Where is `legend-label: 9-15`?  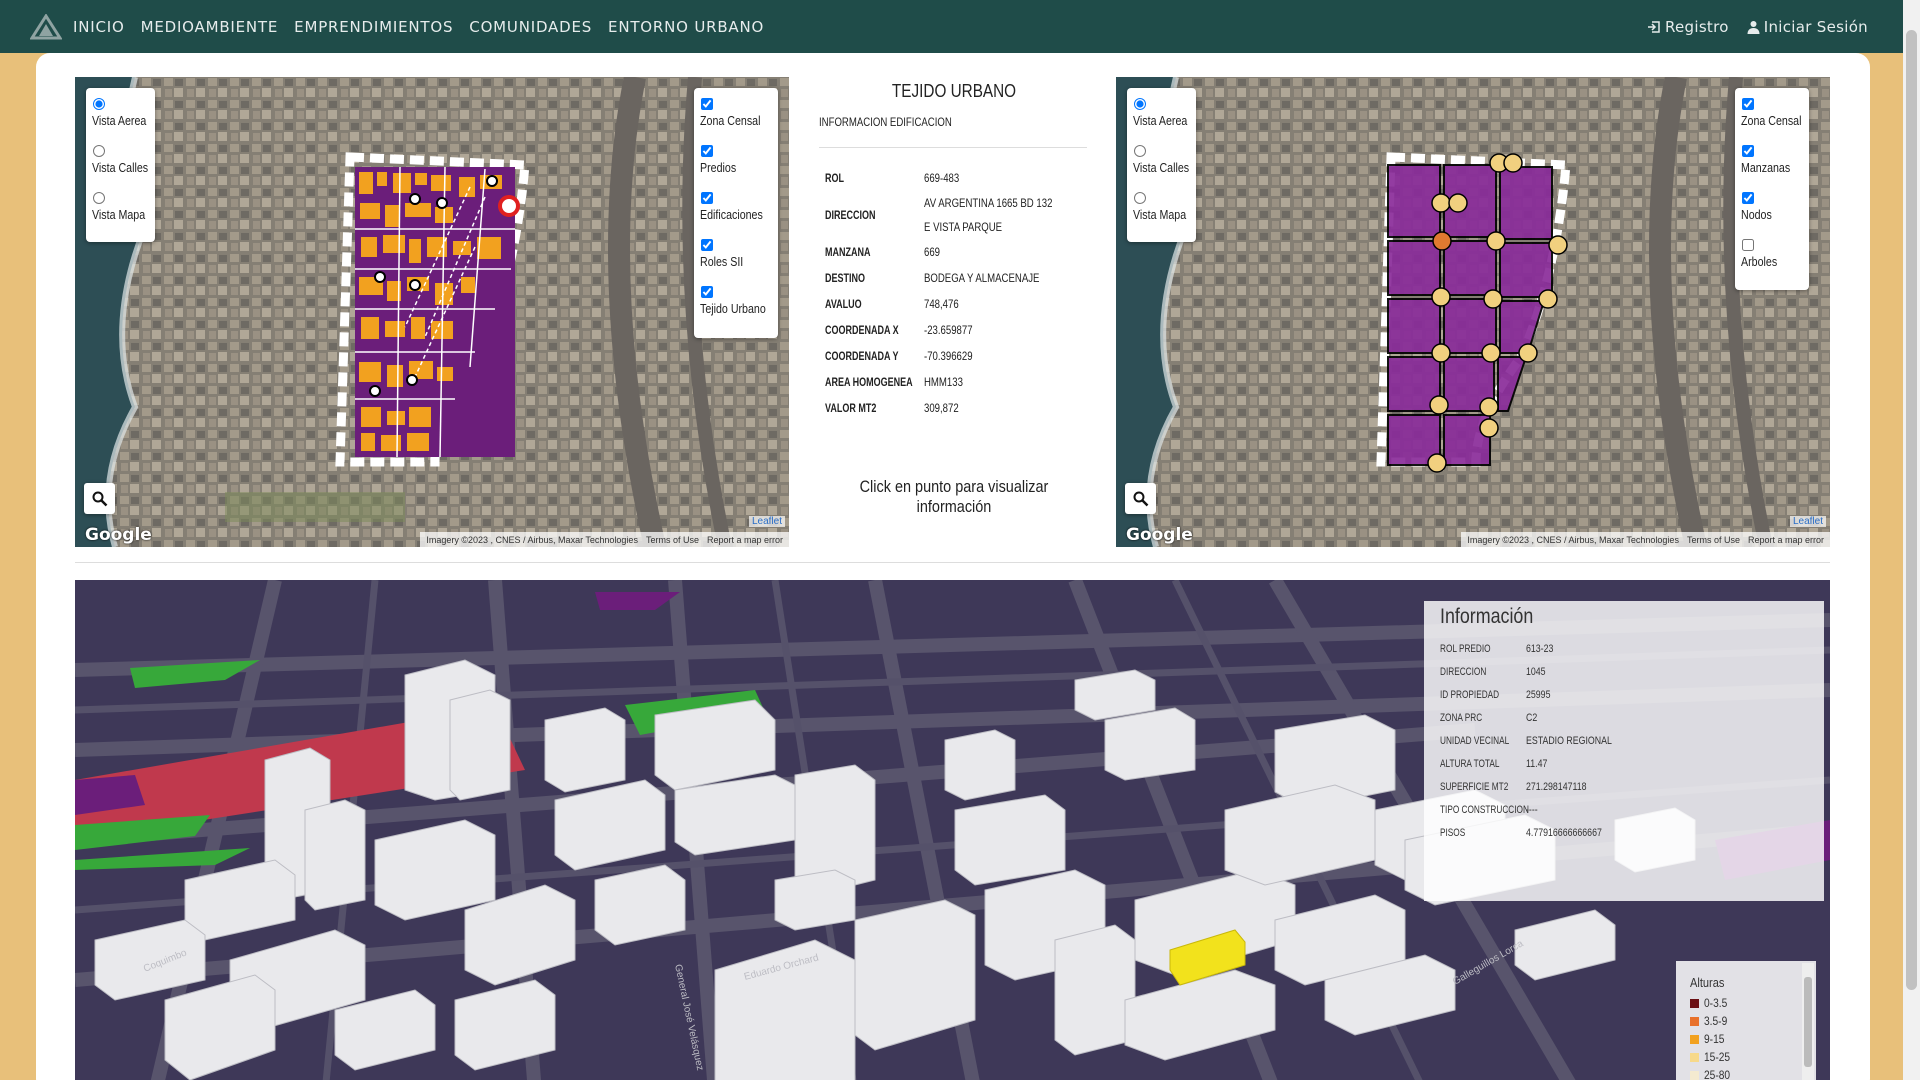
legend-label: 9-15 is located at coordinates (1714, 1039).